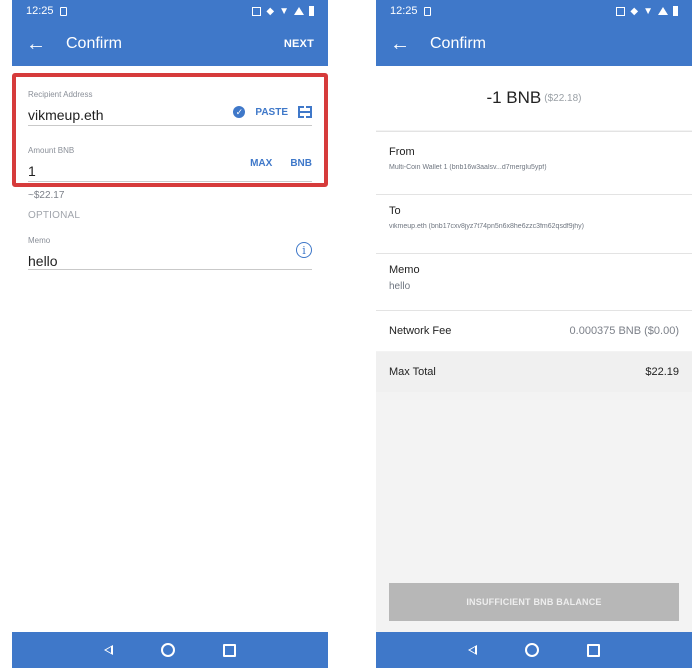 The width and height of the screenshot is (700, 668). What do you see at coordinates (662, 372) in the screenshot?
I see `max-total-value: $22.19` at bounding box center [662, 372].